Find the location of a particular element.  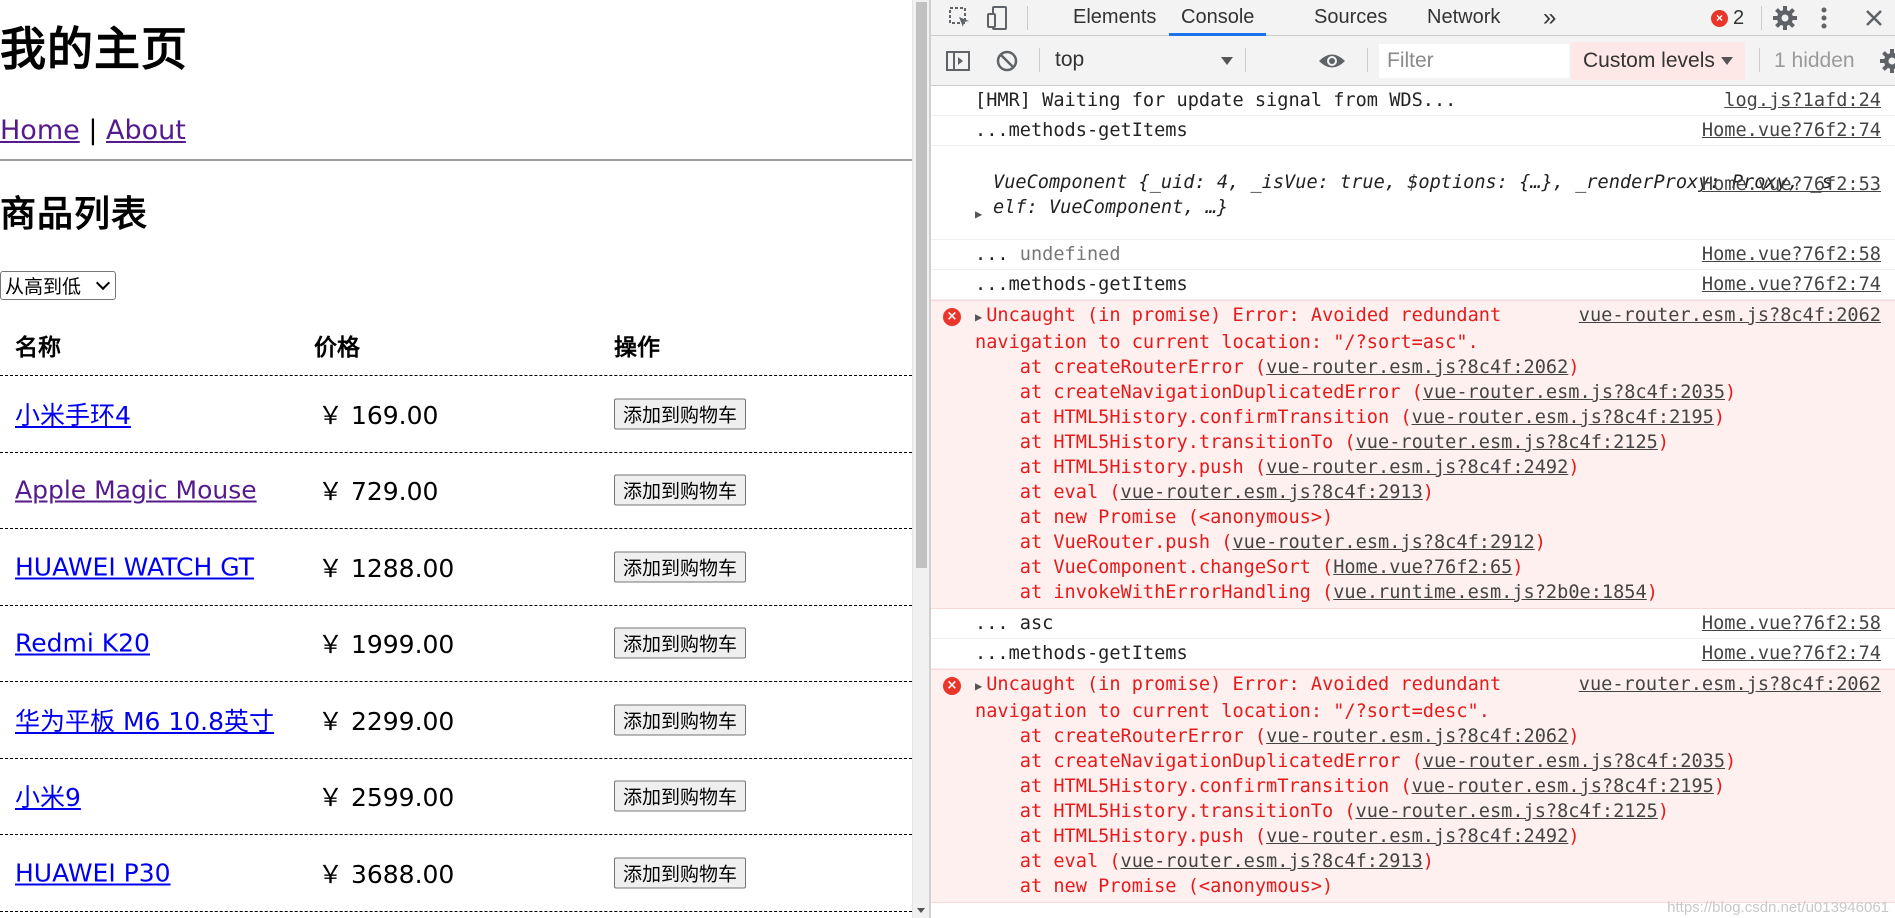

source-link: log.js?1afd:24 is located at coordinates (1802, 100).